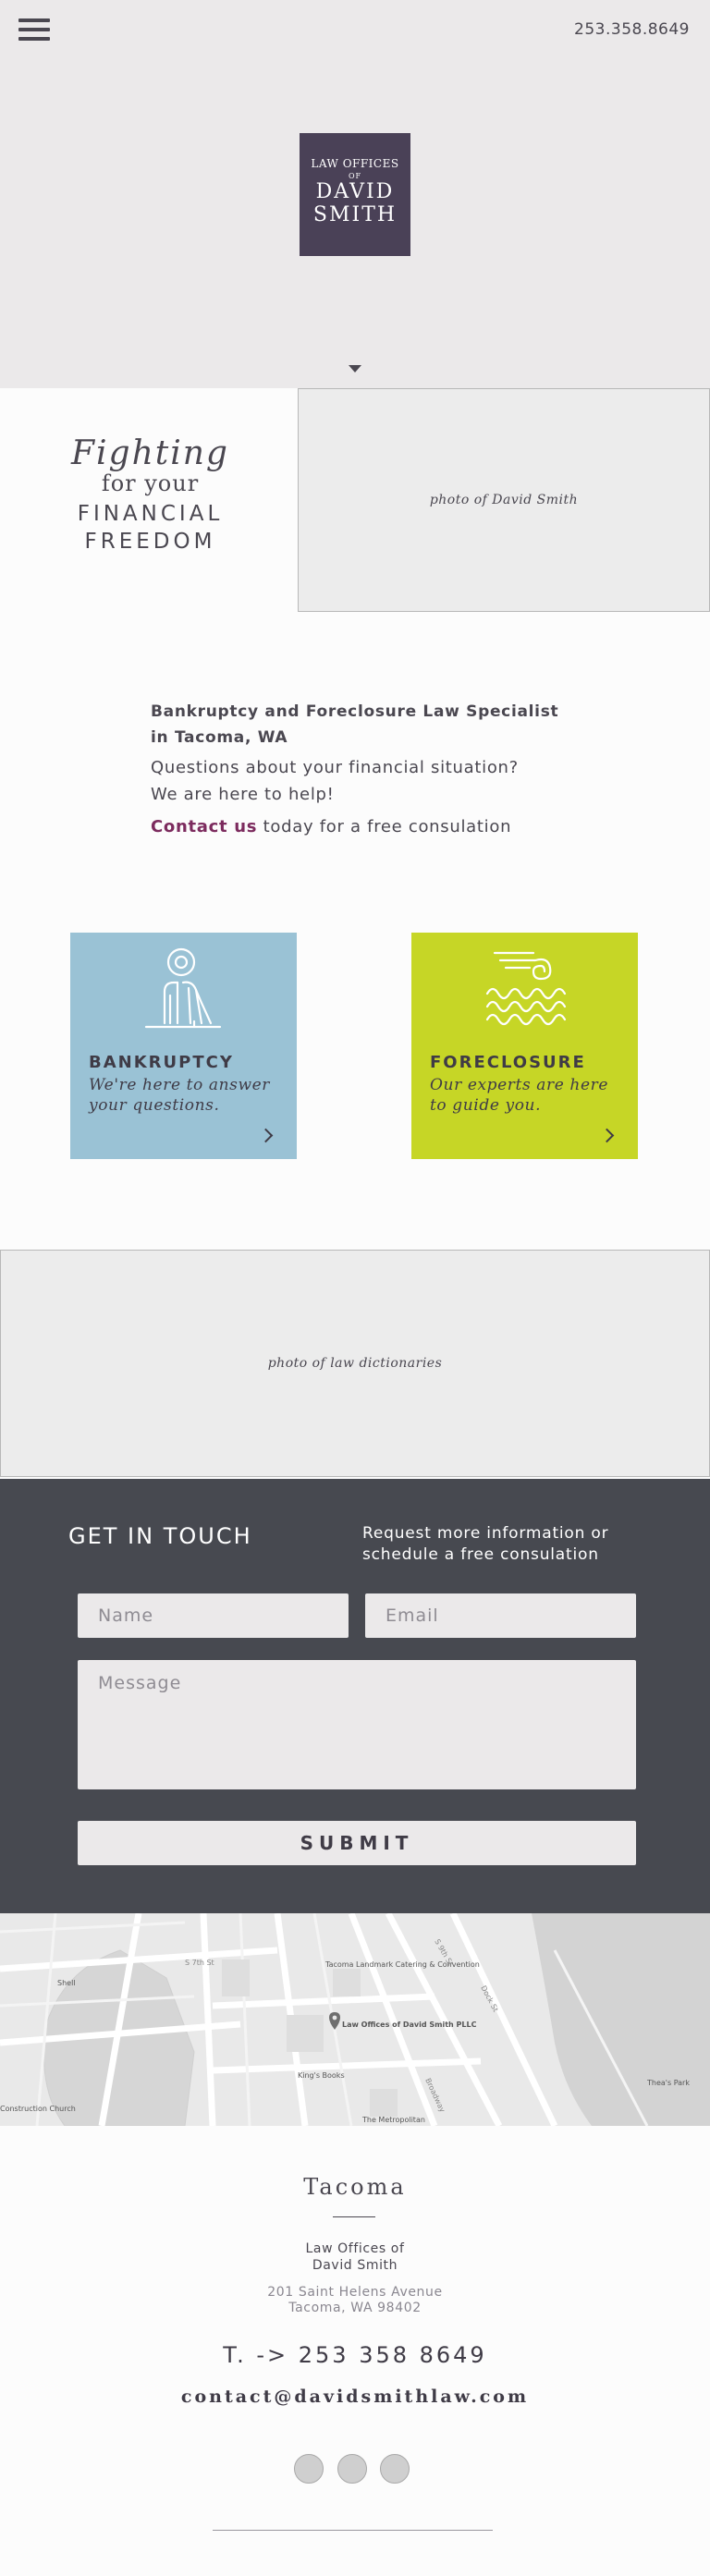 This screenshot has width=710, height=2576. What do you see at coordinates (150, 514) in the screenshot?
I see `tagline-line-3: FINANCIAL` at bounding box center [150, 514].